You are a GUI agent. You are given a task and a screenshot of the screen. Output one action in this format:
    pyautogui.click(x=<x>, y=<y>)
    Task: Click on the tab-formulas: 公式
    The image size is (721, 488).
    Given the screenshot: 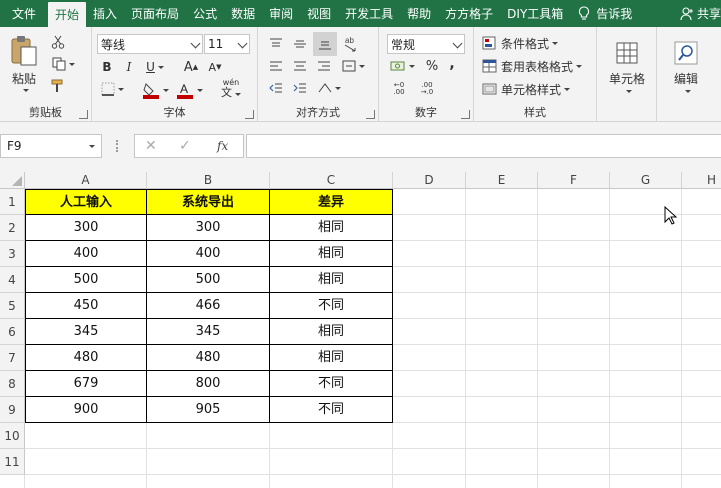 What is the action you would take?
    pyautogui.click(x=205, y=13)
    